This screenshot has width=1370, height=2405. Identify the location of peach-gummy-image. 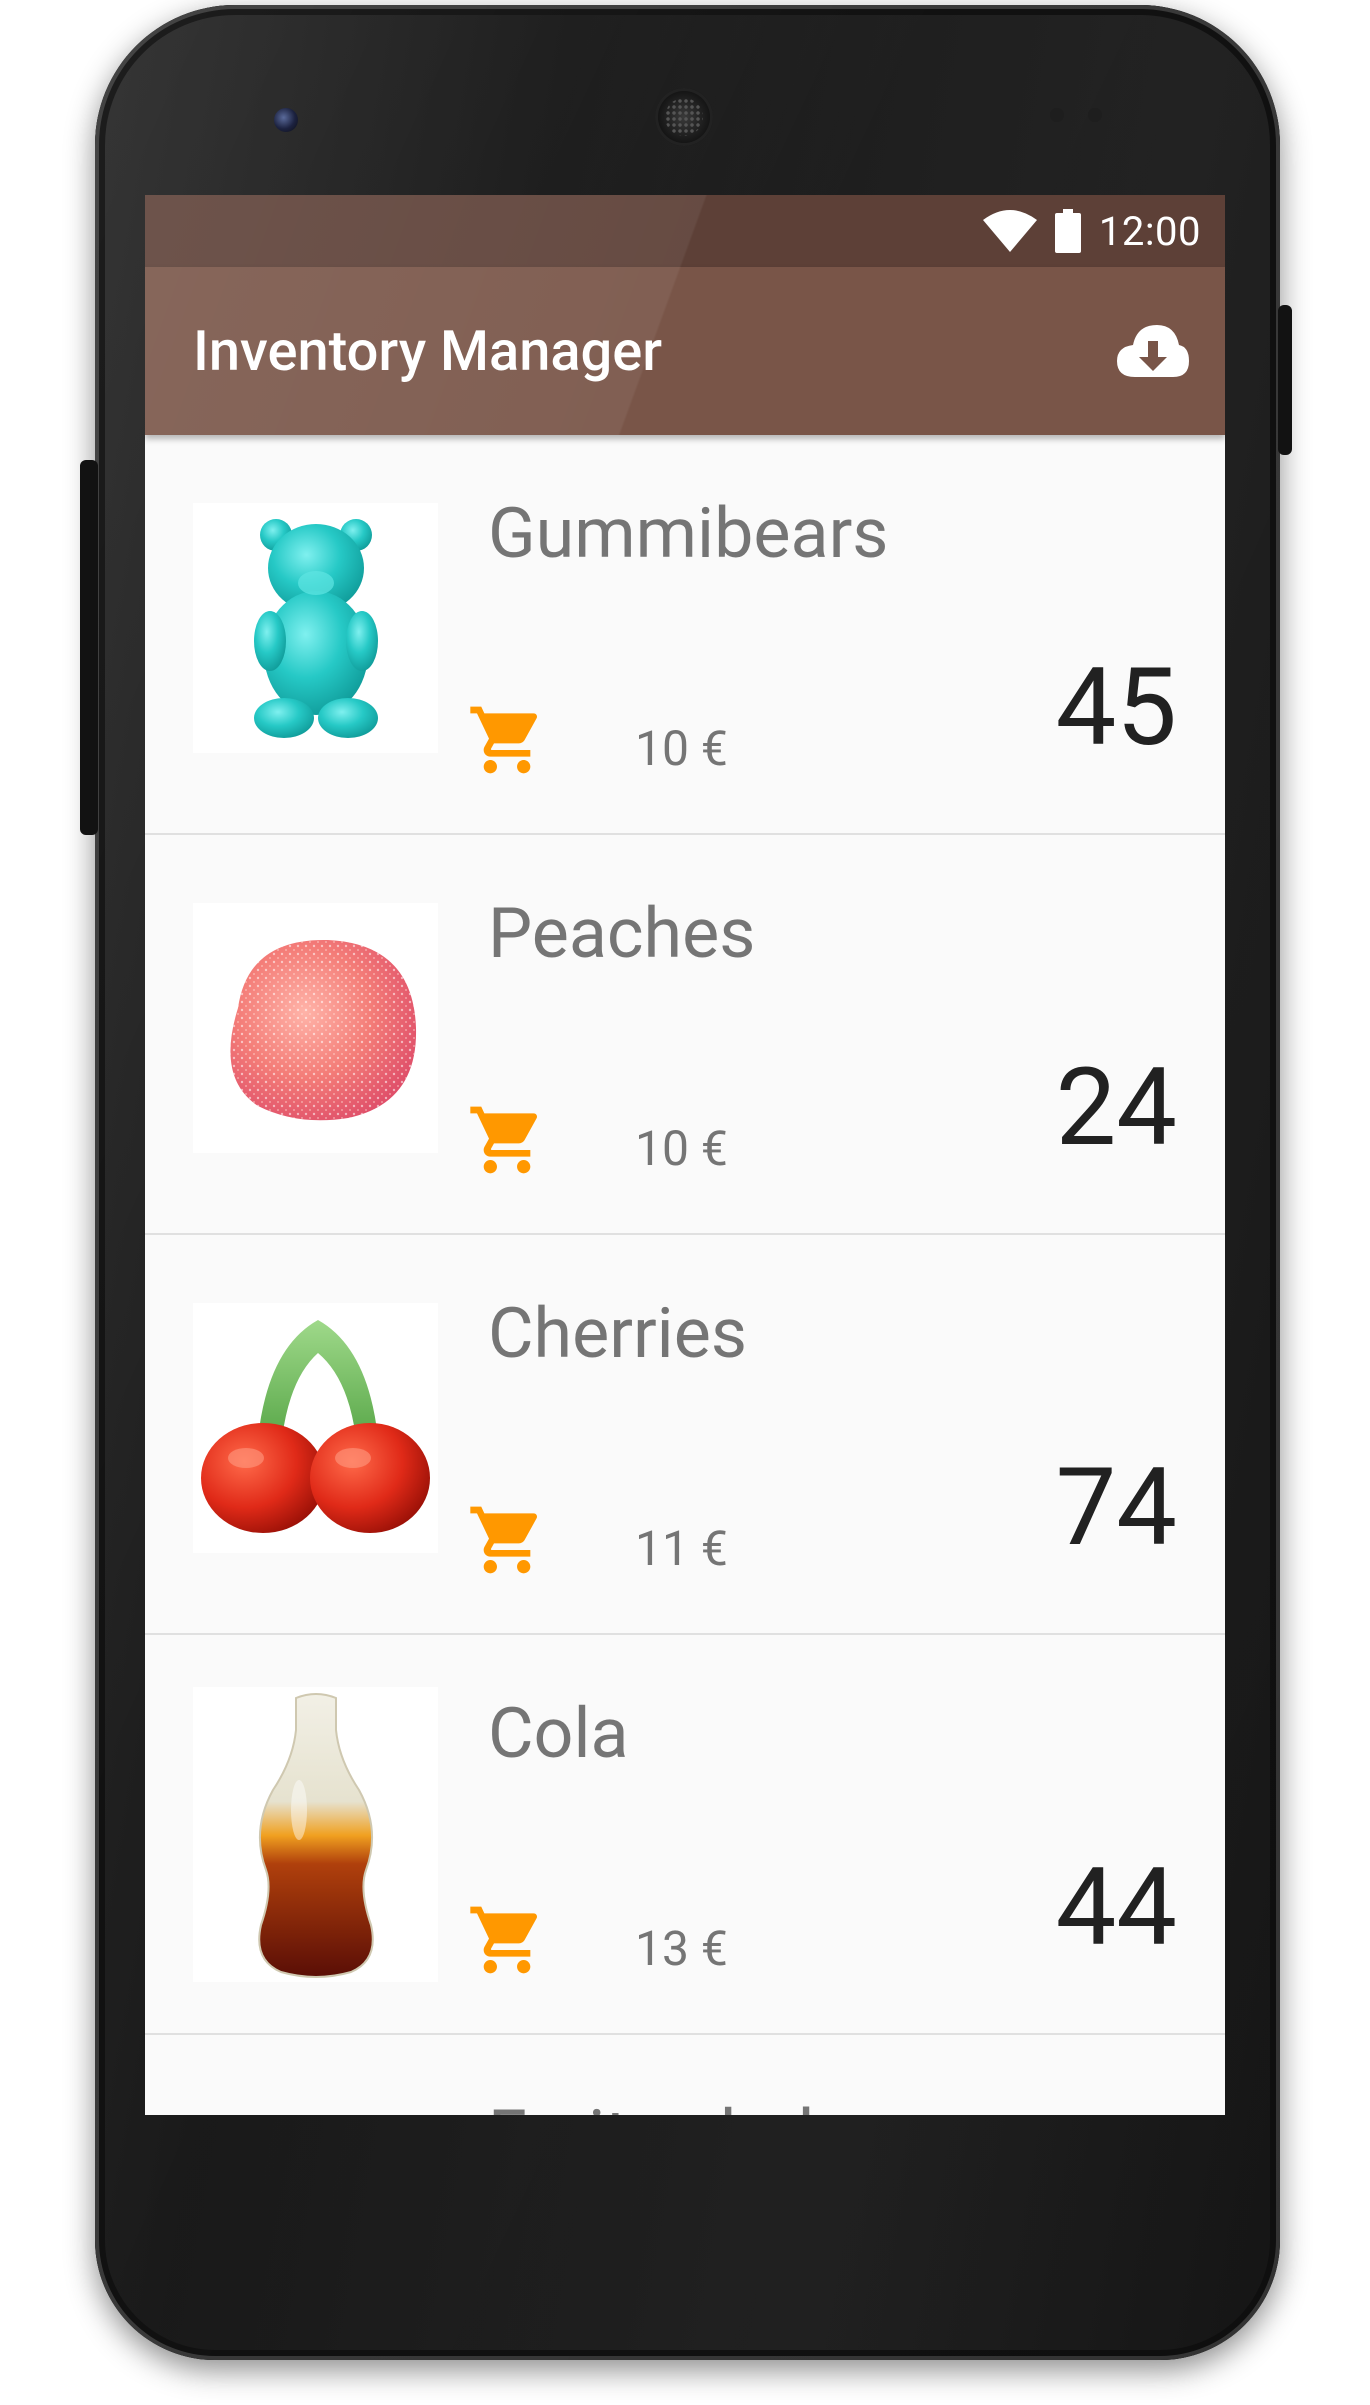
(315, 1028).